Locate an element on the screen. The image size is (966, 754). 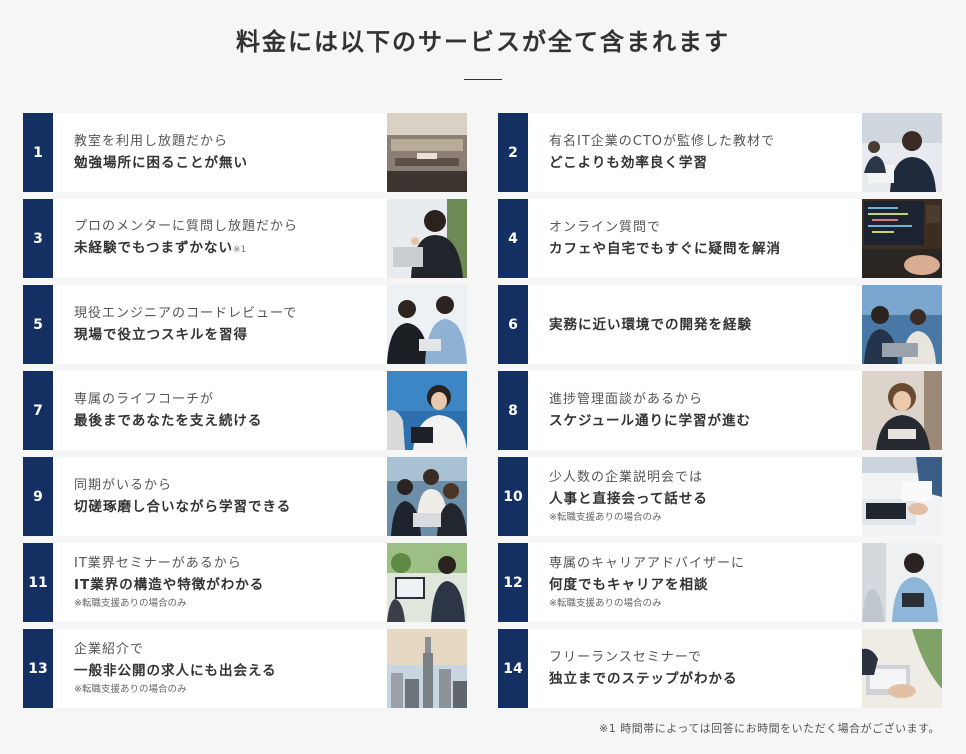
card-subtitle: 有名IT企業のCTOが監修した教材で is located at coordinates (662, 141).